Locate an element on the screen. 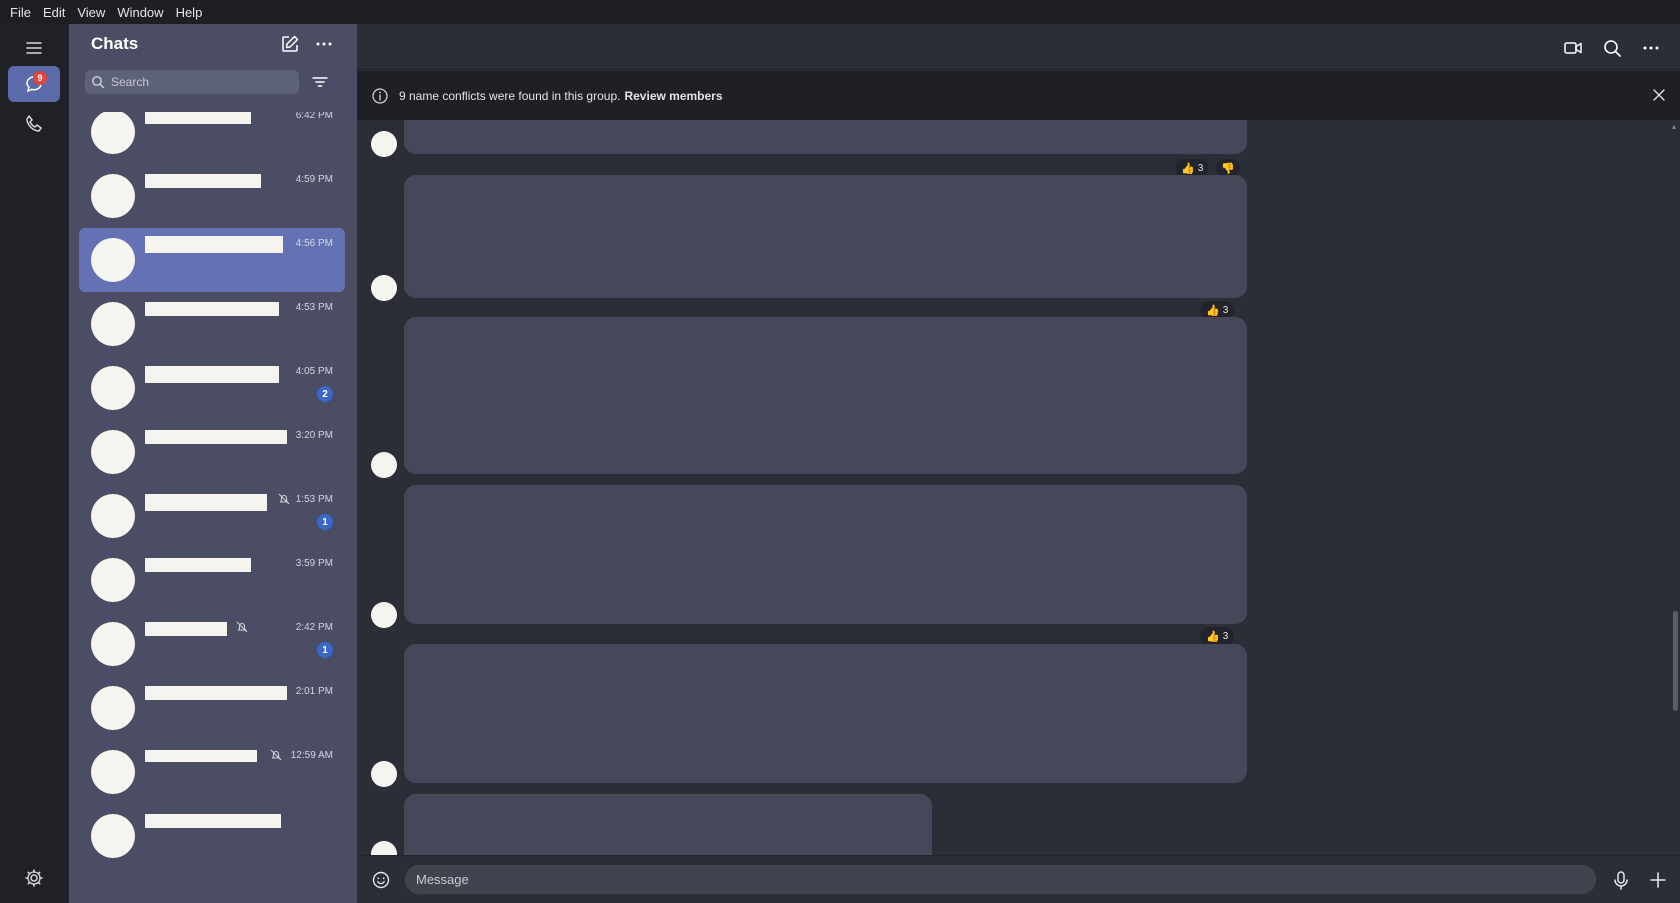 The height and width of the screenshot is (903, 1680). search-box is located at coordinates (192, 82).